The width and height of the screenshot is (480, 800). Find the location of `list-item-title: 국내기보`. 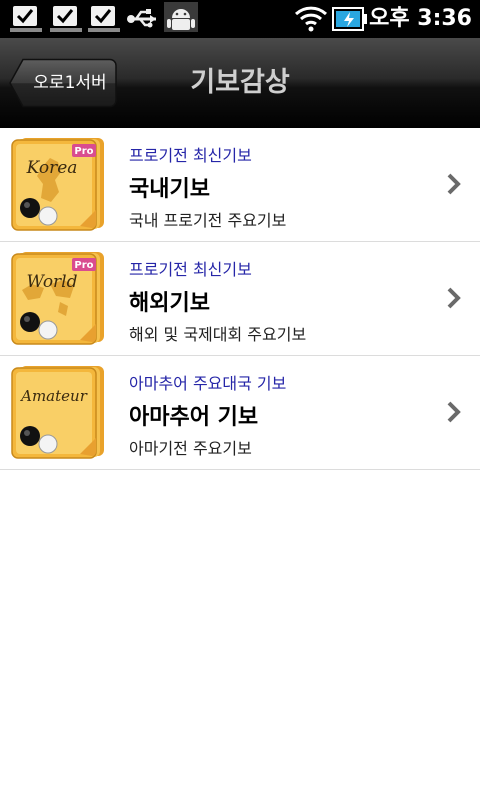

list-item-title: 국내기보 is located at coordinates (169, 189).